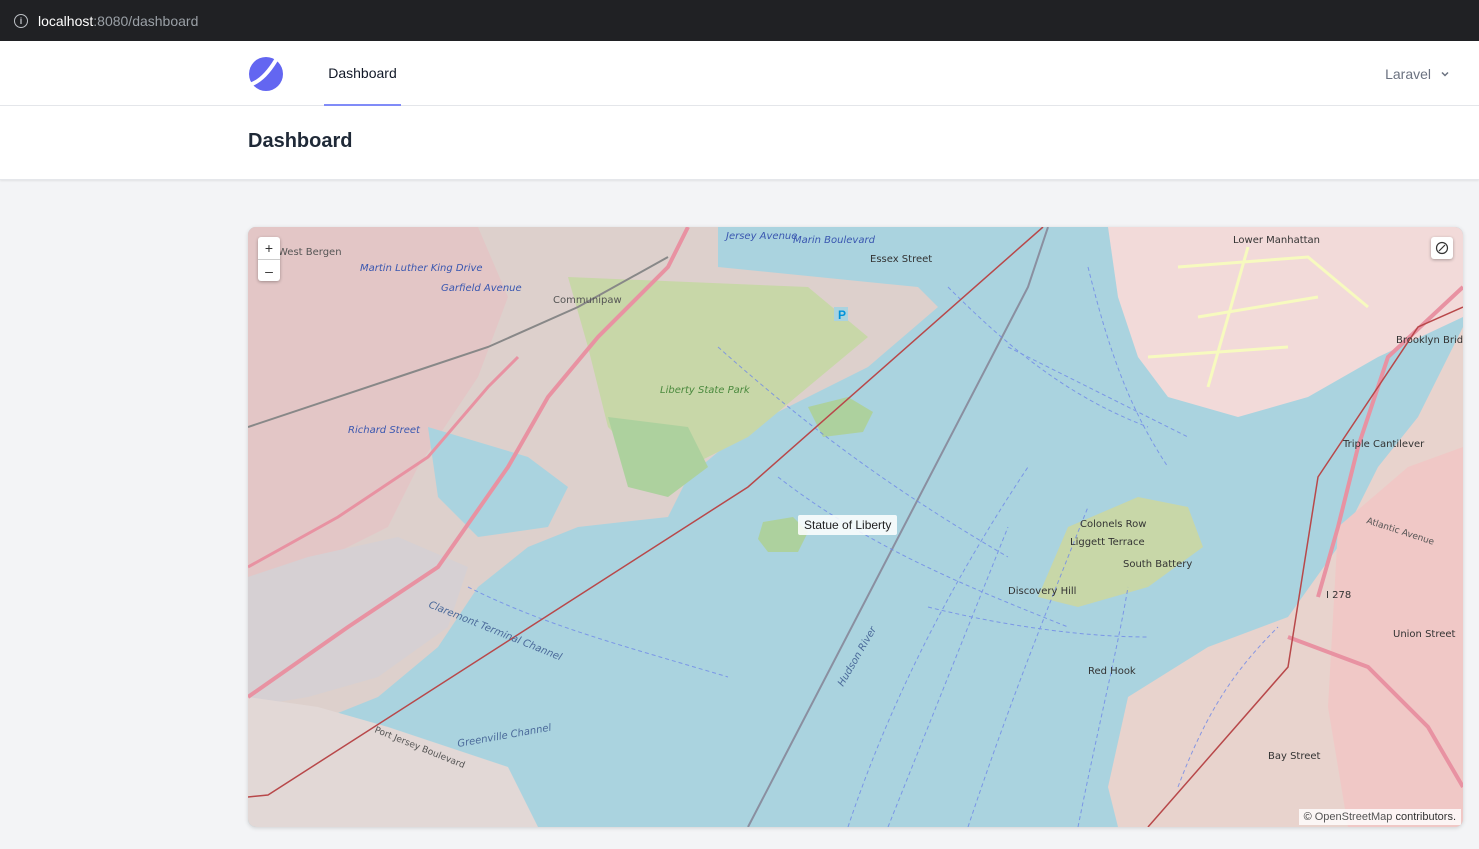  What do you see at coordinates (1107, 542) in the screenshot?
I see `label-liggett: Liggett Terrace` at bounding box center [1107, 542].